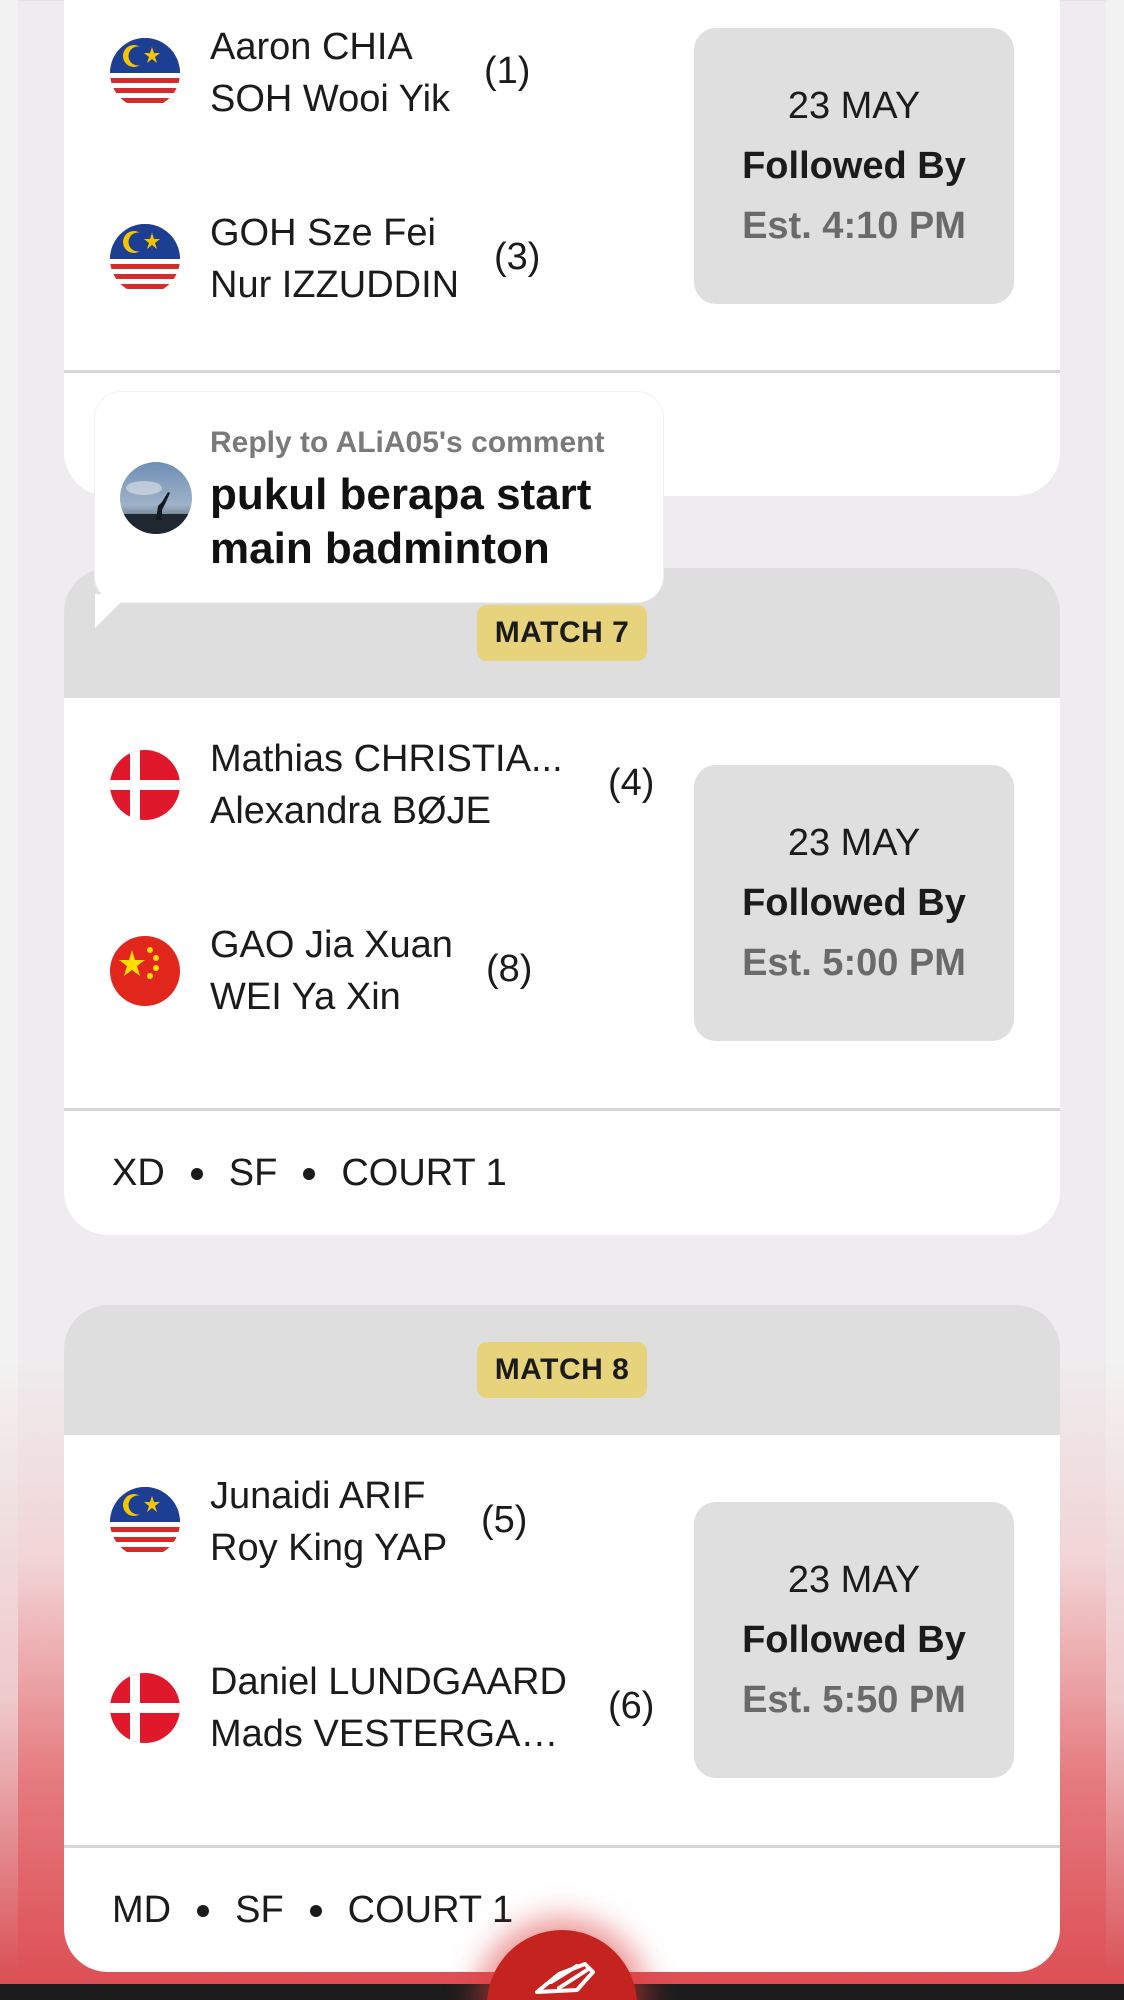 This screenshot has width=1124, height=2000. Describe the element at coordinates (145, 971) in the screenshot. I see `china-flag-icon` at that location.